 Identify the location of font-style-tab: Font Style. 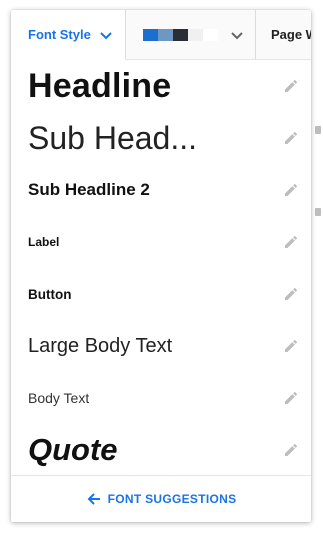
(68, 35).